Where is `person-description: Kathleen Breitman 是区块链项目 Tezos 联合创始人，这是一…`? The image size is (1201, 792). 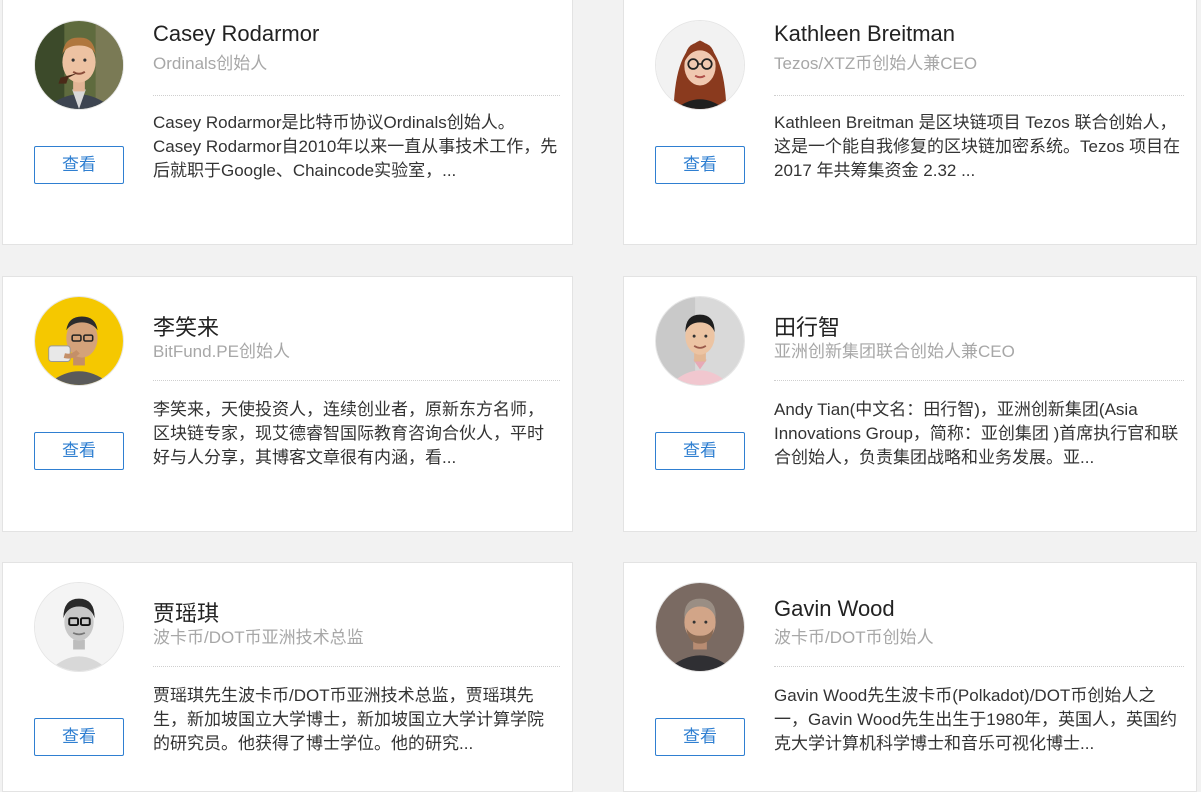
person-description: Kathleen Breitman 是区块链项目 Tezos 联合创始人，这是一… is located at coordinates (977, 146).